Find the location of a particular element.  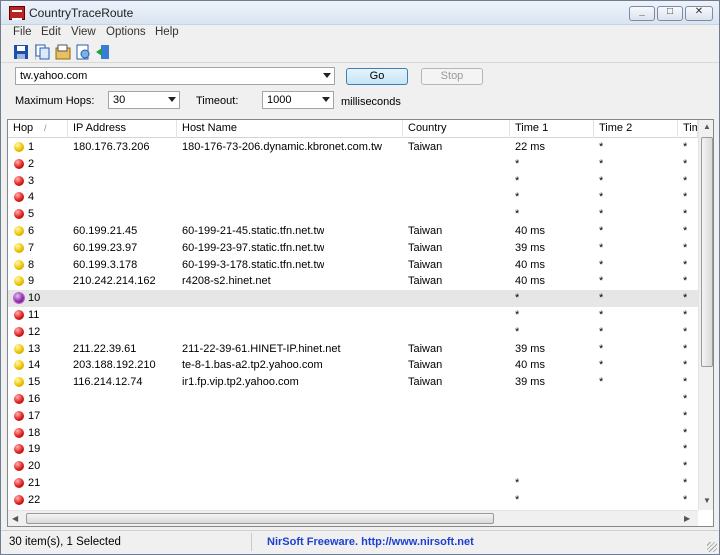

table-row: 4 * * * is located at coordinates (353, 197).